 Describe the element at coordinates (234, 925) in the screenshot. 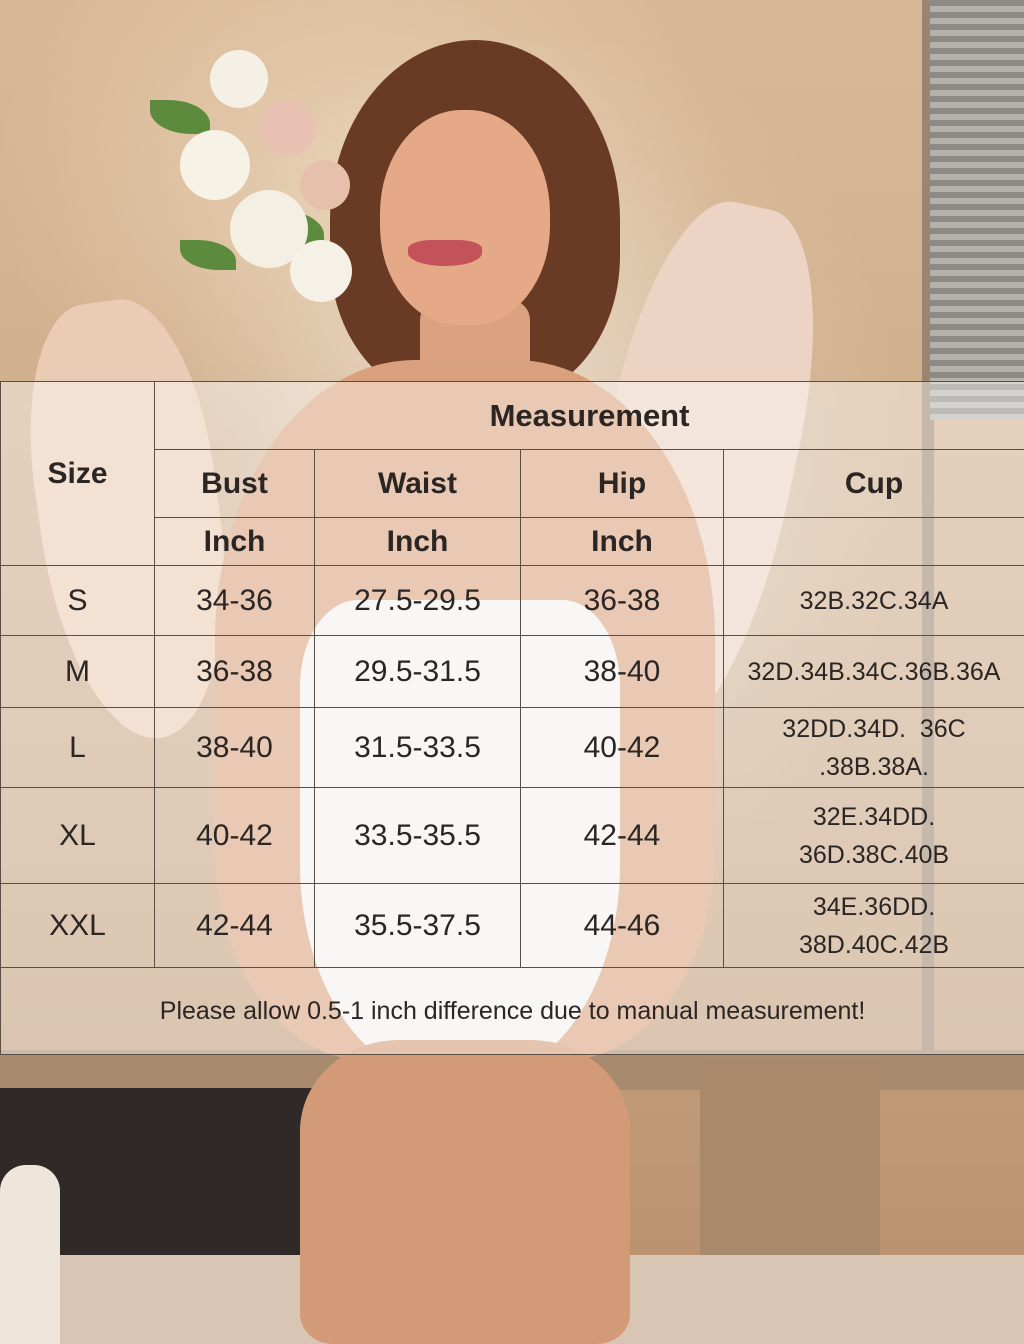

I see `bust-cell: 42-44` at that location.